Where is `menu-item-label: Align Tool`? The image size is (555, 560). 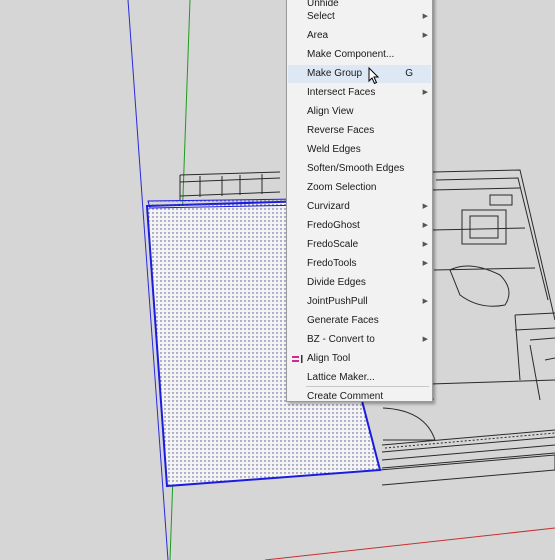
menu-item-label: Align Tool is located at coordinates (329, 358).